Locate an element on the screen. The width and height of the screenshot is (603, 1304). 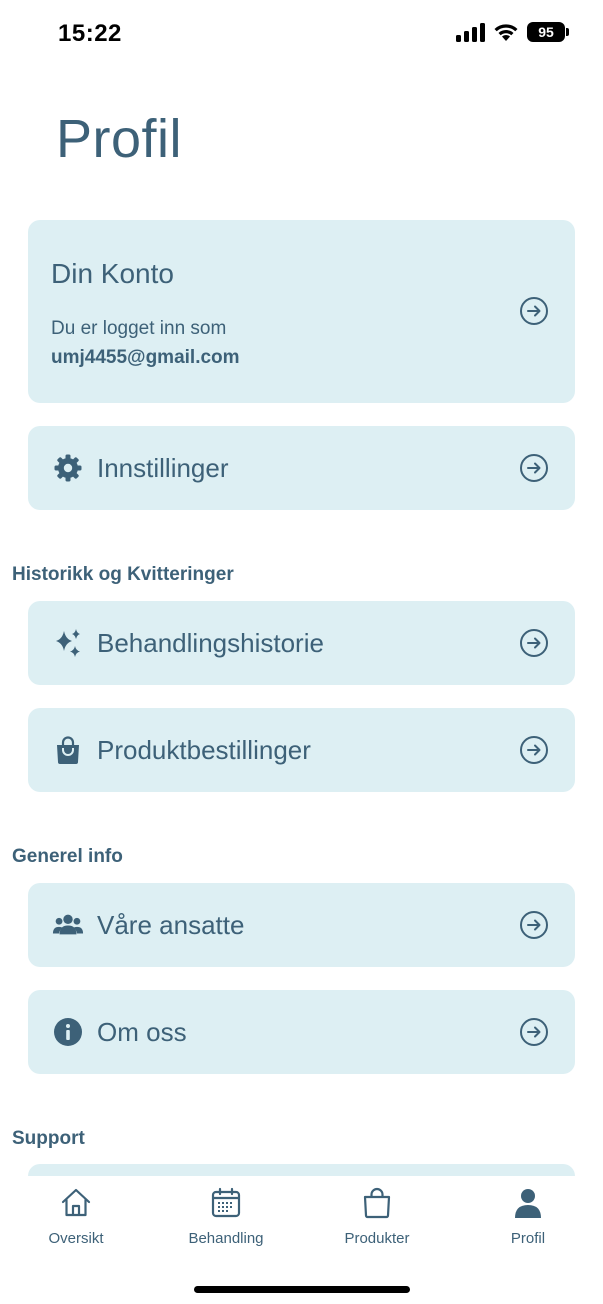
gear-icon is located at coordinates (68, 468).